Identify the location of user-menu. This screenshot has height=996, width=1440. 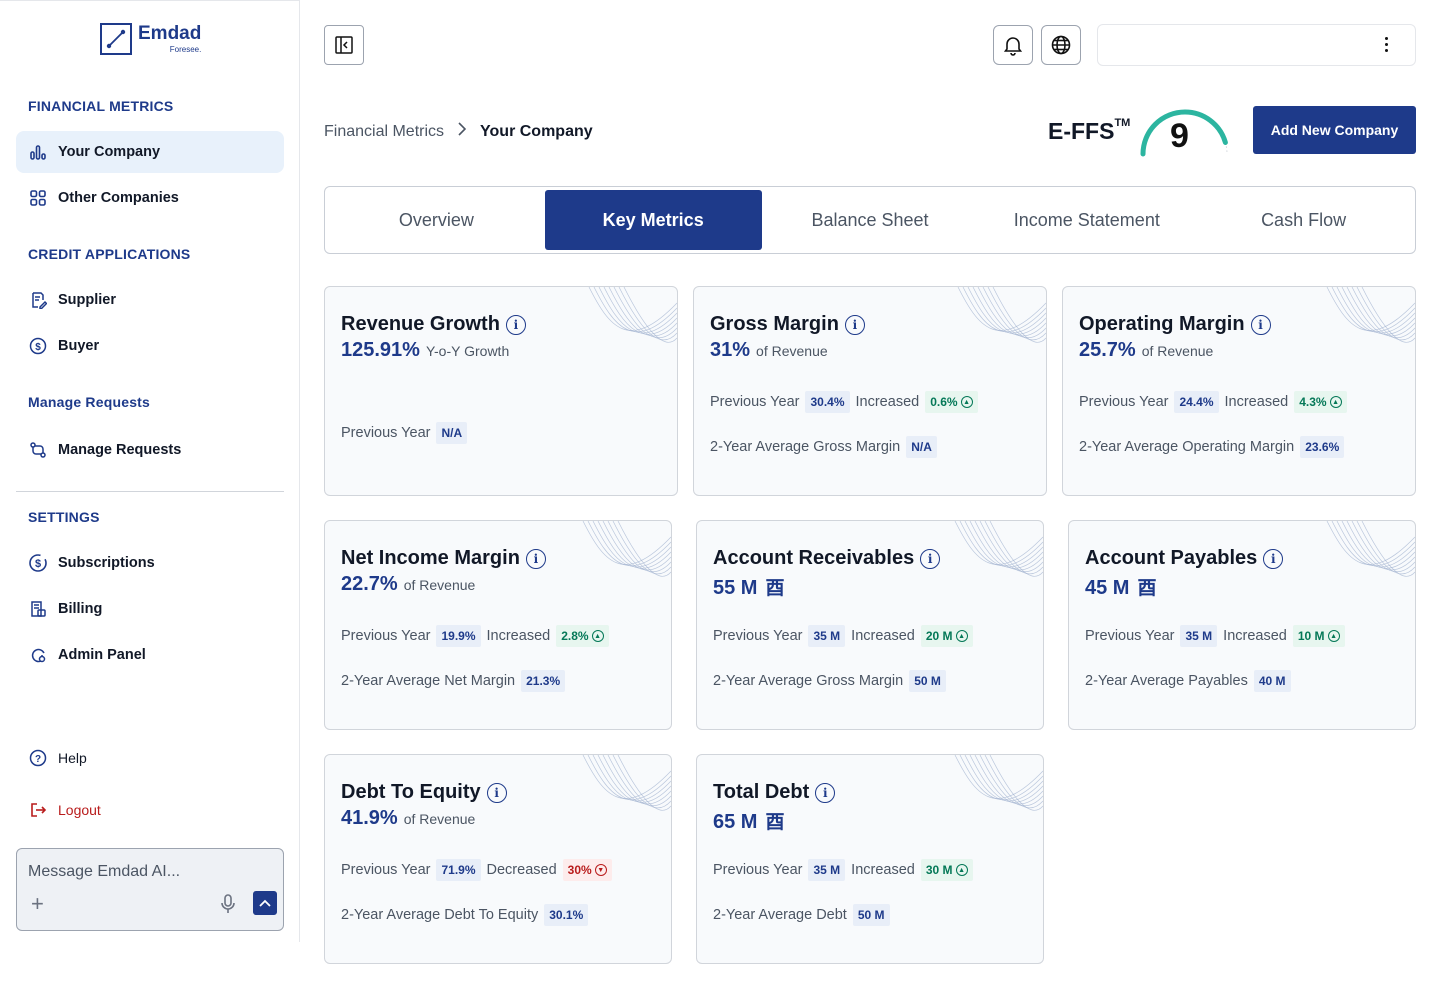
(1256, 45).